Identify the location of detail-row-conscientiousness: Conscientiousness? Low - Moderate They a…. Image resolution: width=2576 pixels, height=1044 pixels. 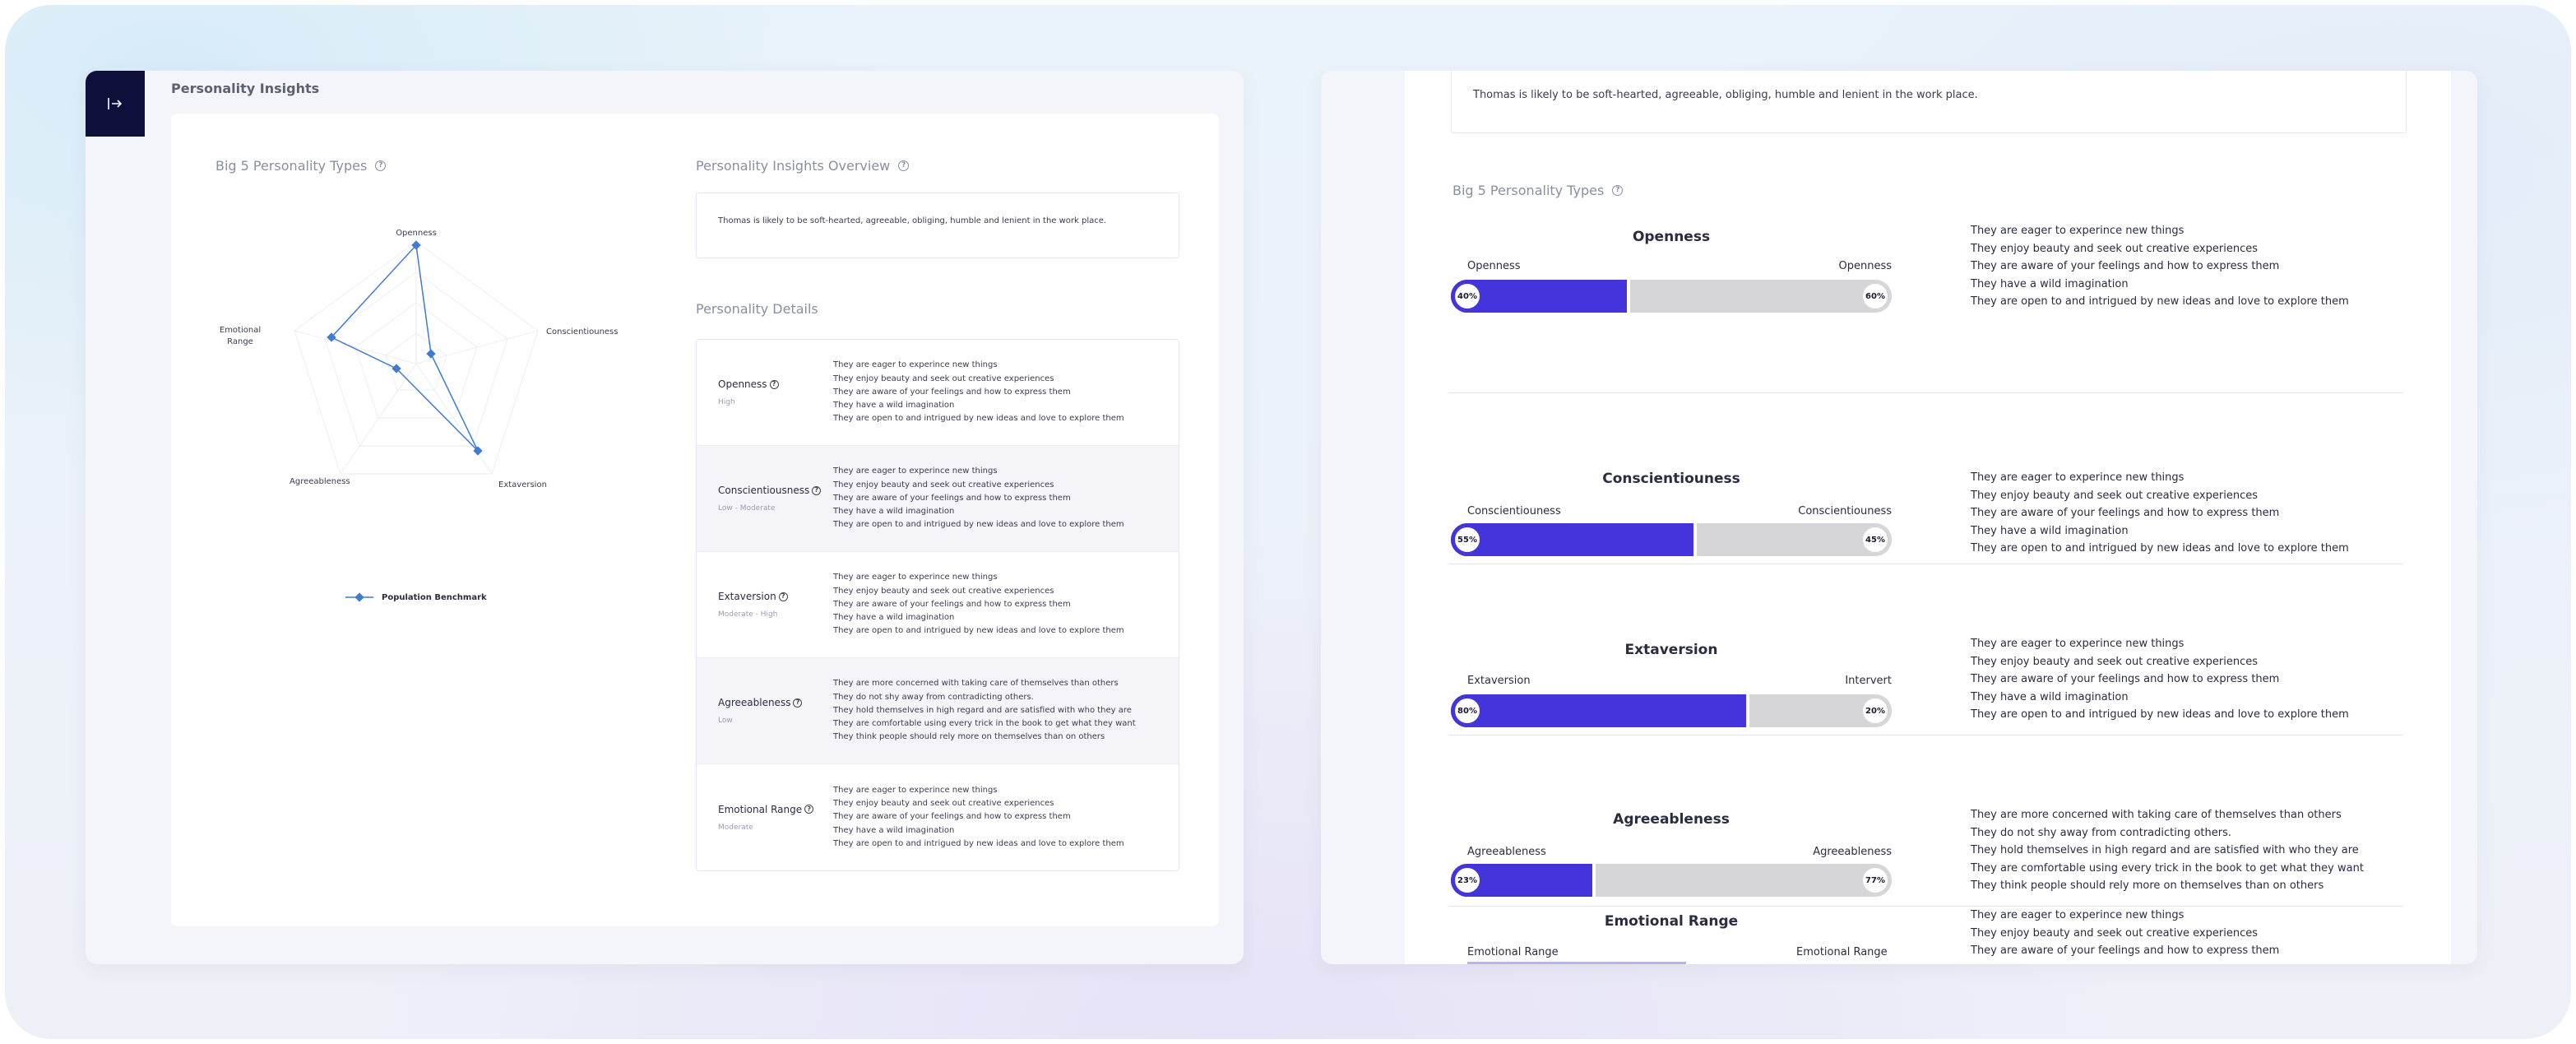
(938, 499).